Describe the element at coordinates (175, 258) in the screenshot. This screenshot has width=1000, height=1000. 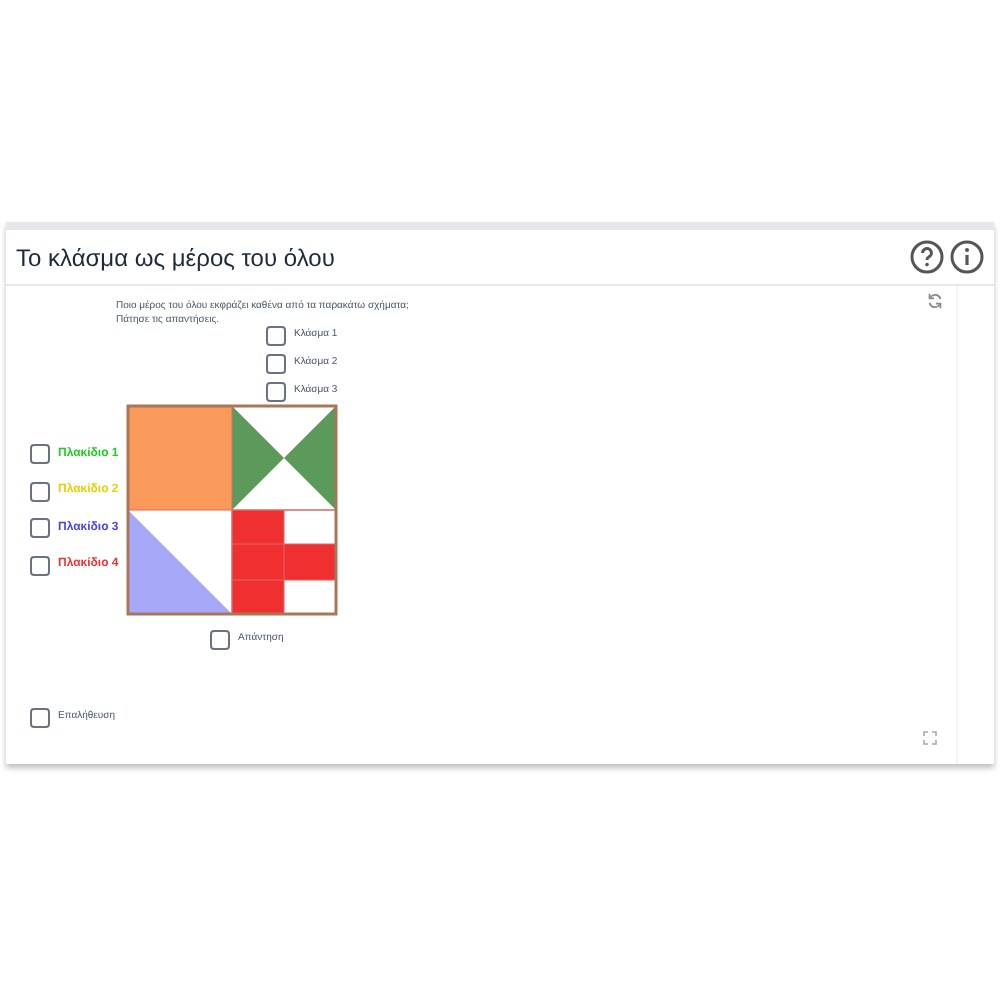
I see `window-title: Το κλάσμα ως μέρος του όλου` at that location.